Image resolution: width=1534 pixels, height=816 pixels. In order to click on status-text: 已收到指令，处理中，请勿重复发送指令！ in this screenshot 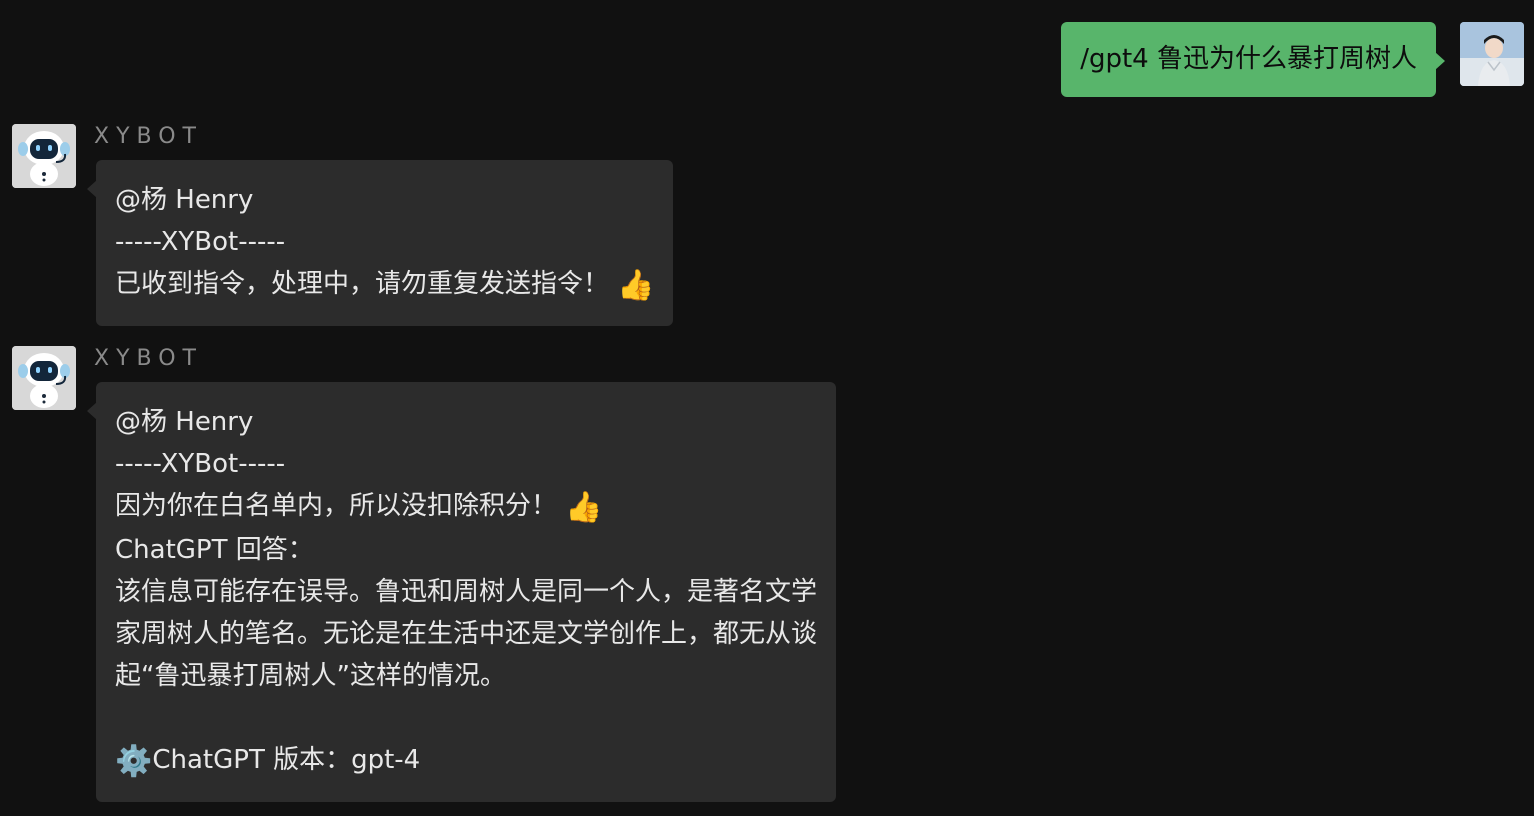, I will do `click(362, 284)`.